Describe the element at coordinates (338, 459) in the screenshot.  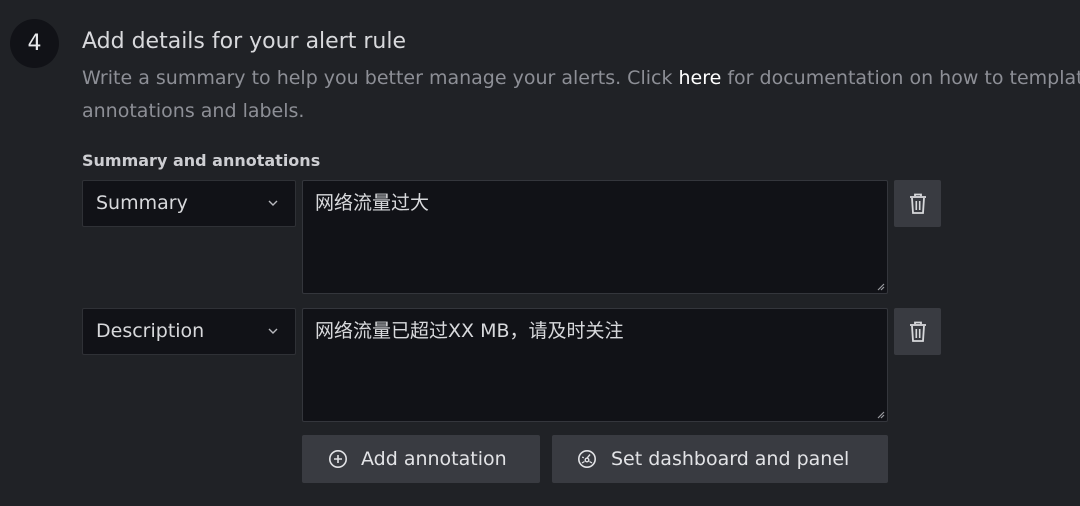
I see `plus-circle-icon` at that location.